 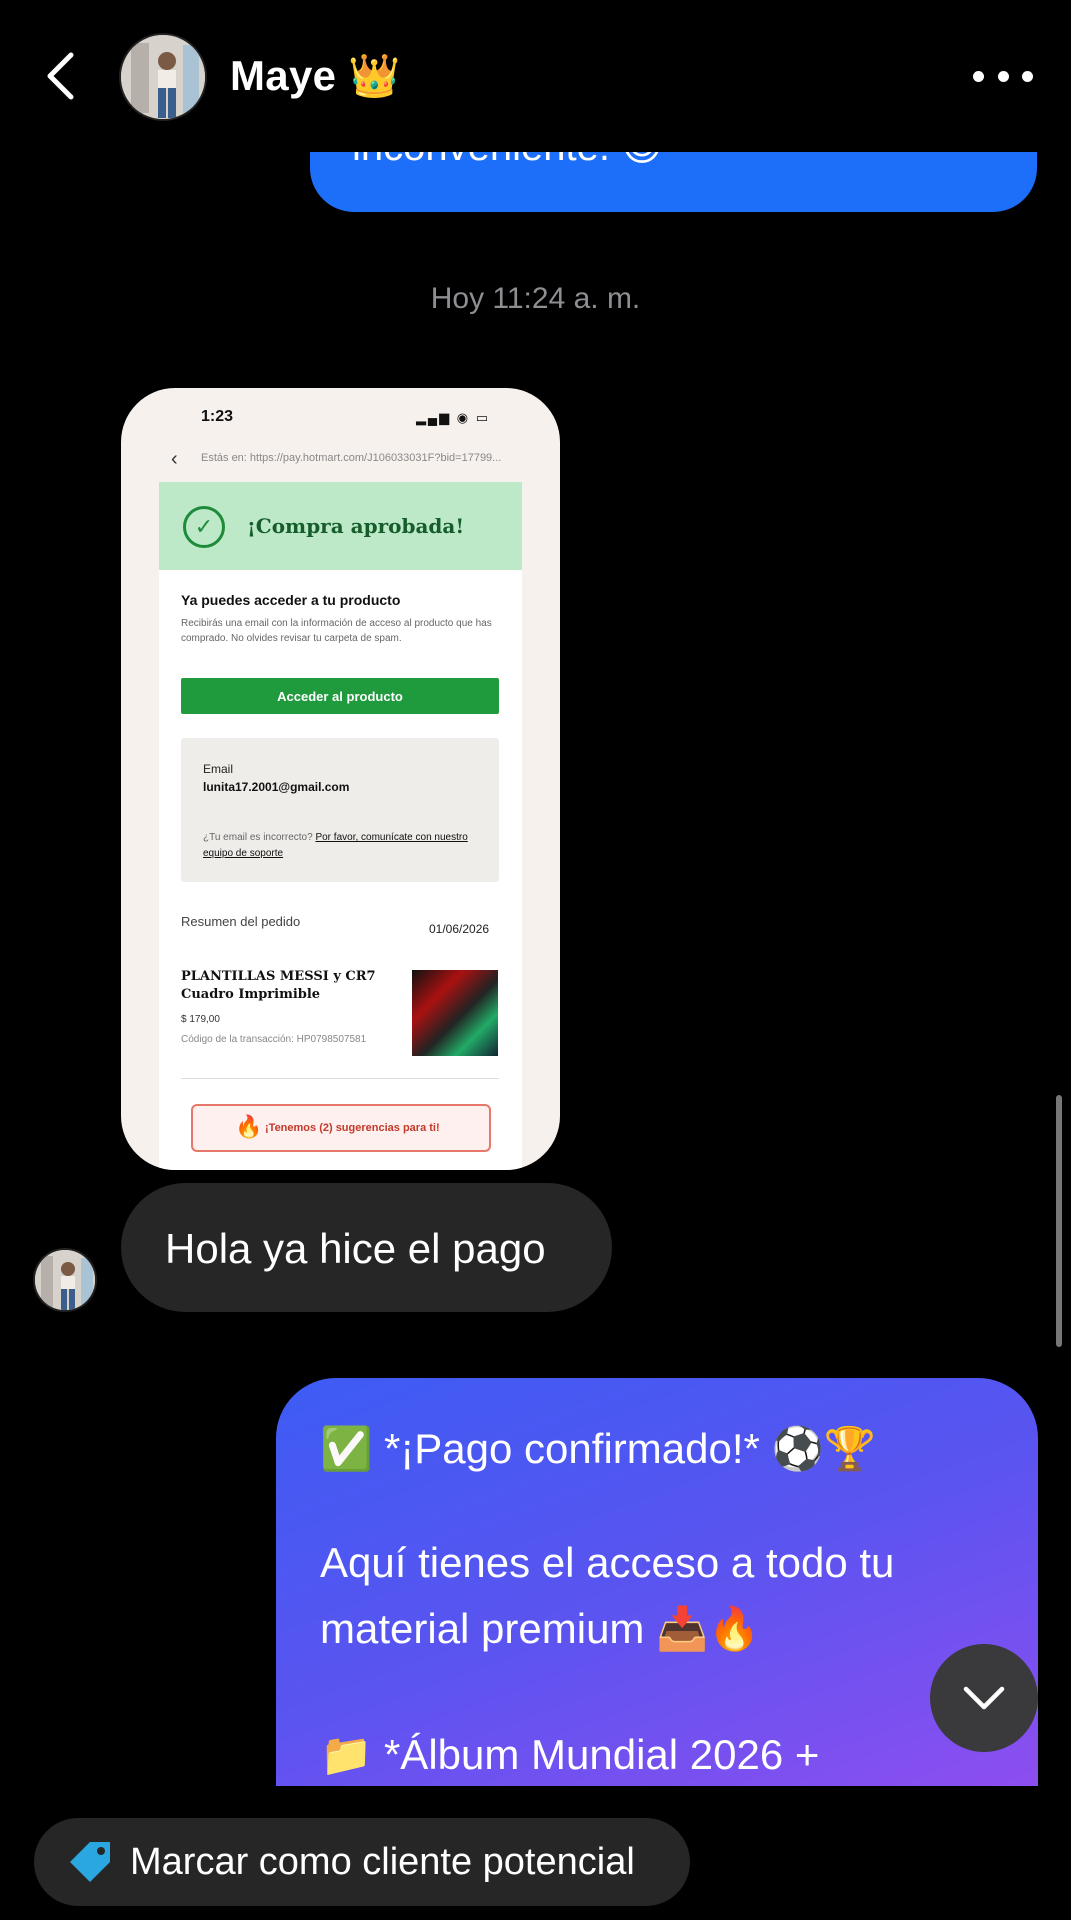 What do you see at coordinates (535, 298) in the screenshot?
I see `message-timestamp: Hoy 11:24 a. m.` at bounding box center [535, 298].